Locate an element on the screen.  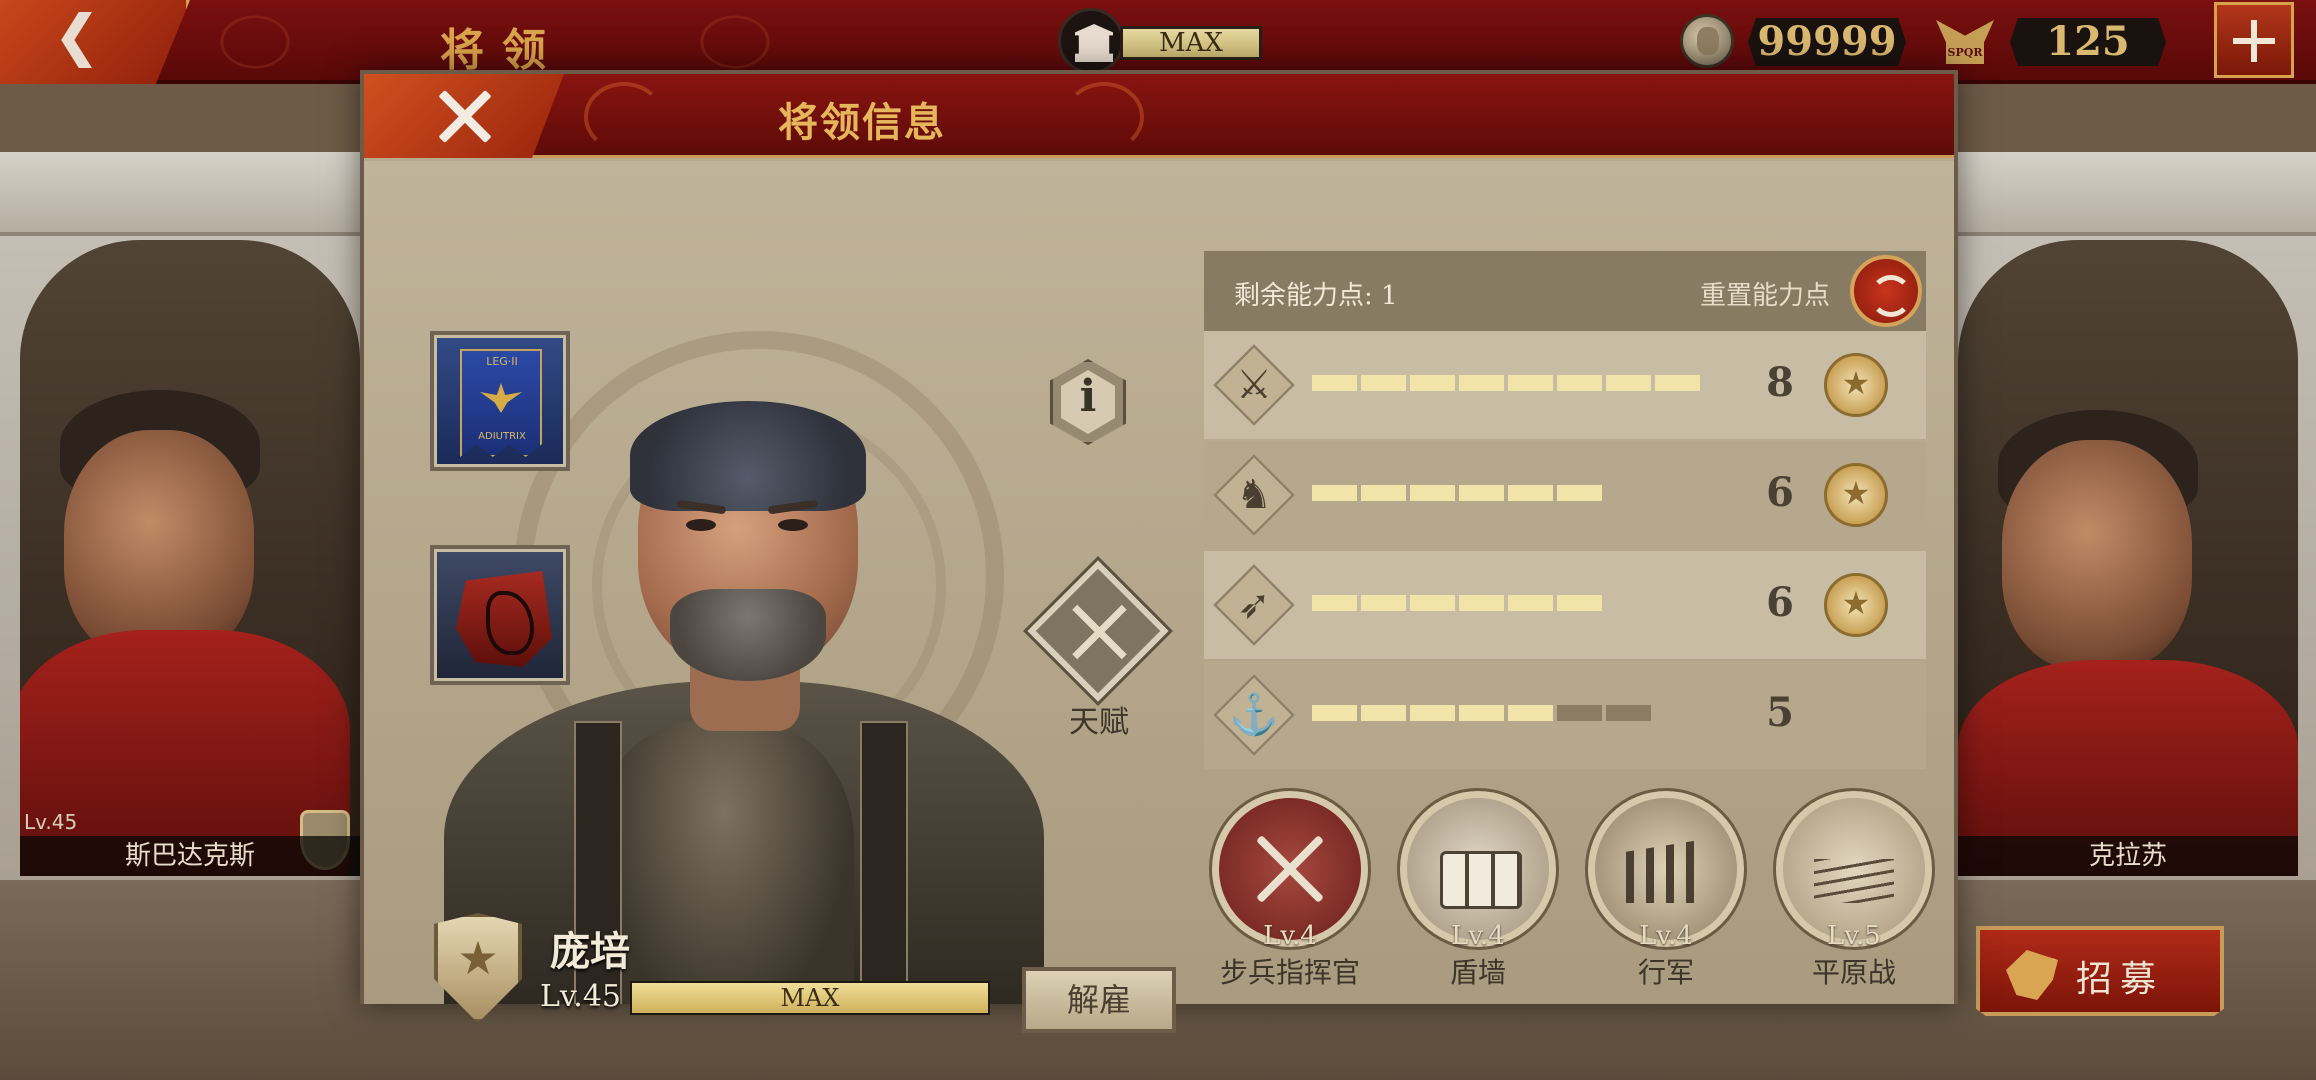
talent-button is located at coordinates (1098, 631).